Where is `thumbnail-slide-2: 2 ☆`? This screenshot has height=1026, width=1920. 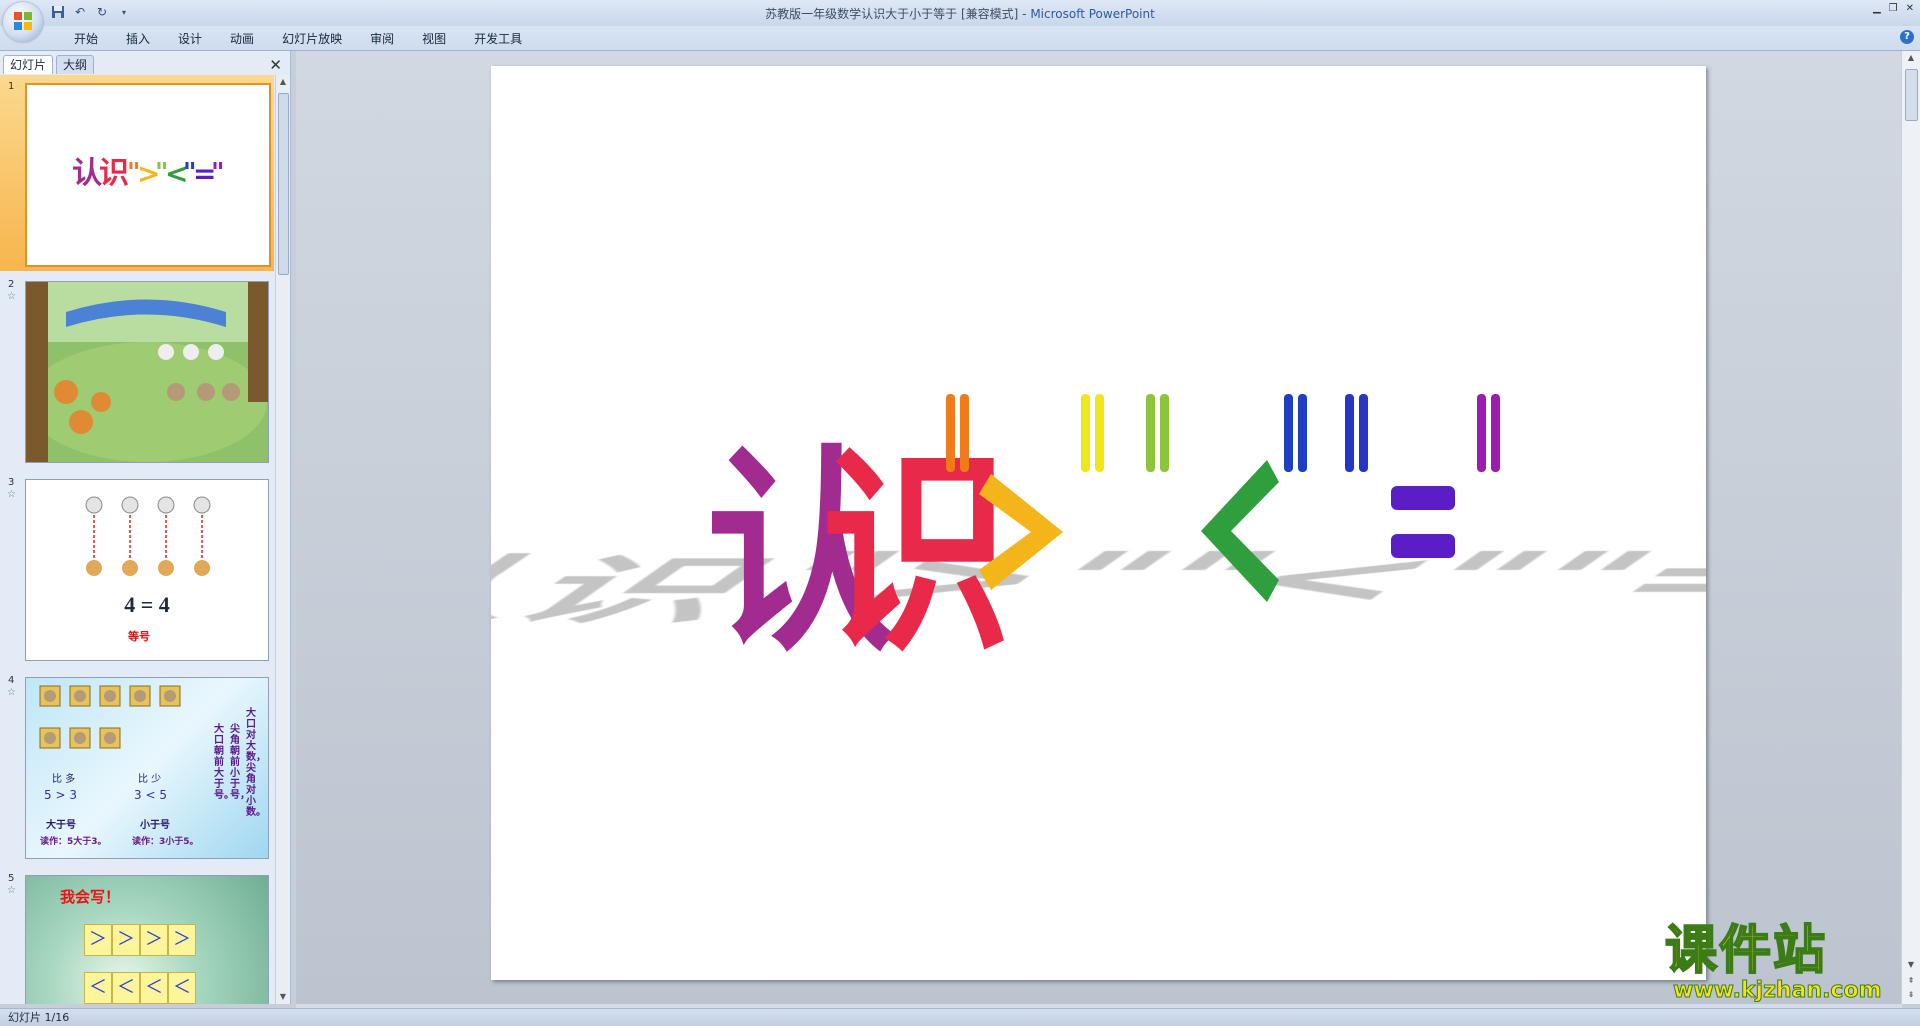
thumbnail-slide-2: 2 ☆ is located at coordinates (137, 371).